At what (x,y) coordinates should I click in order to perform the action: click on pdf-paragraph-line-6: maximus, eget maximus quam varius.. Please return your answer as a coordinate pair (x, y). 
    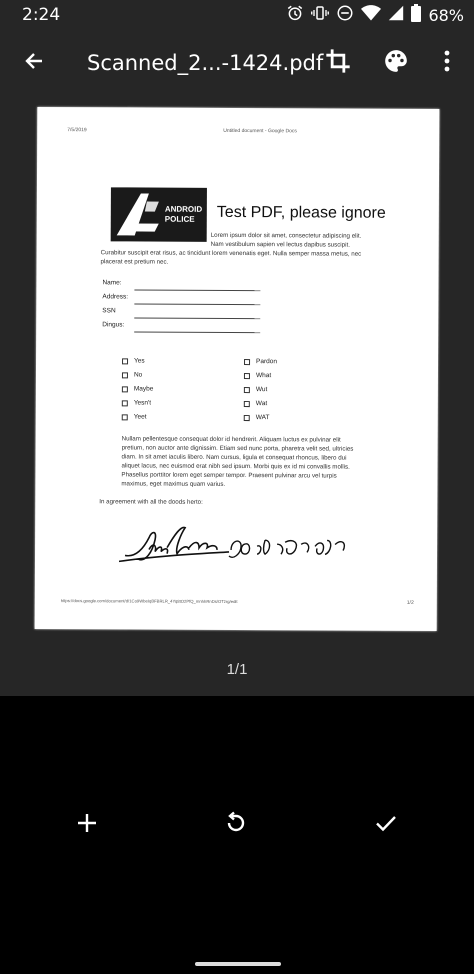
    Looking at the image, I should click on (173, 484).